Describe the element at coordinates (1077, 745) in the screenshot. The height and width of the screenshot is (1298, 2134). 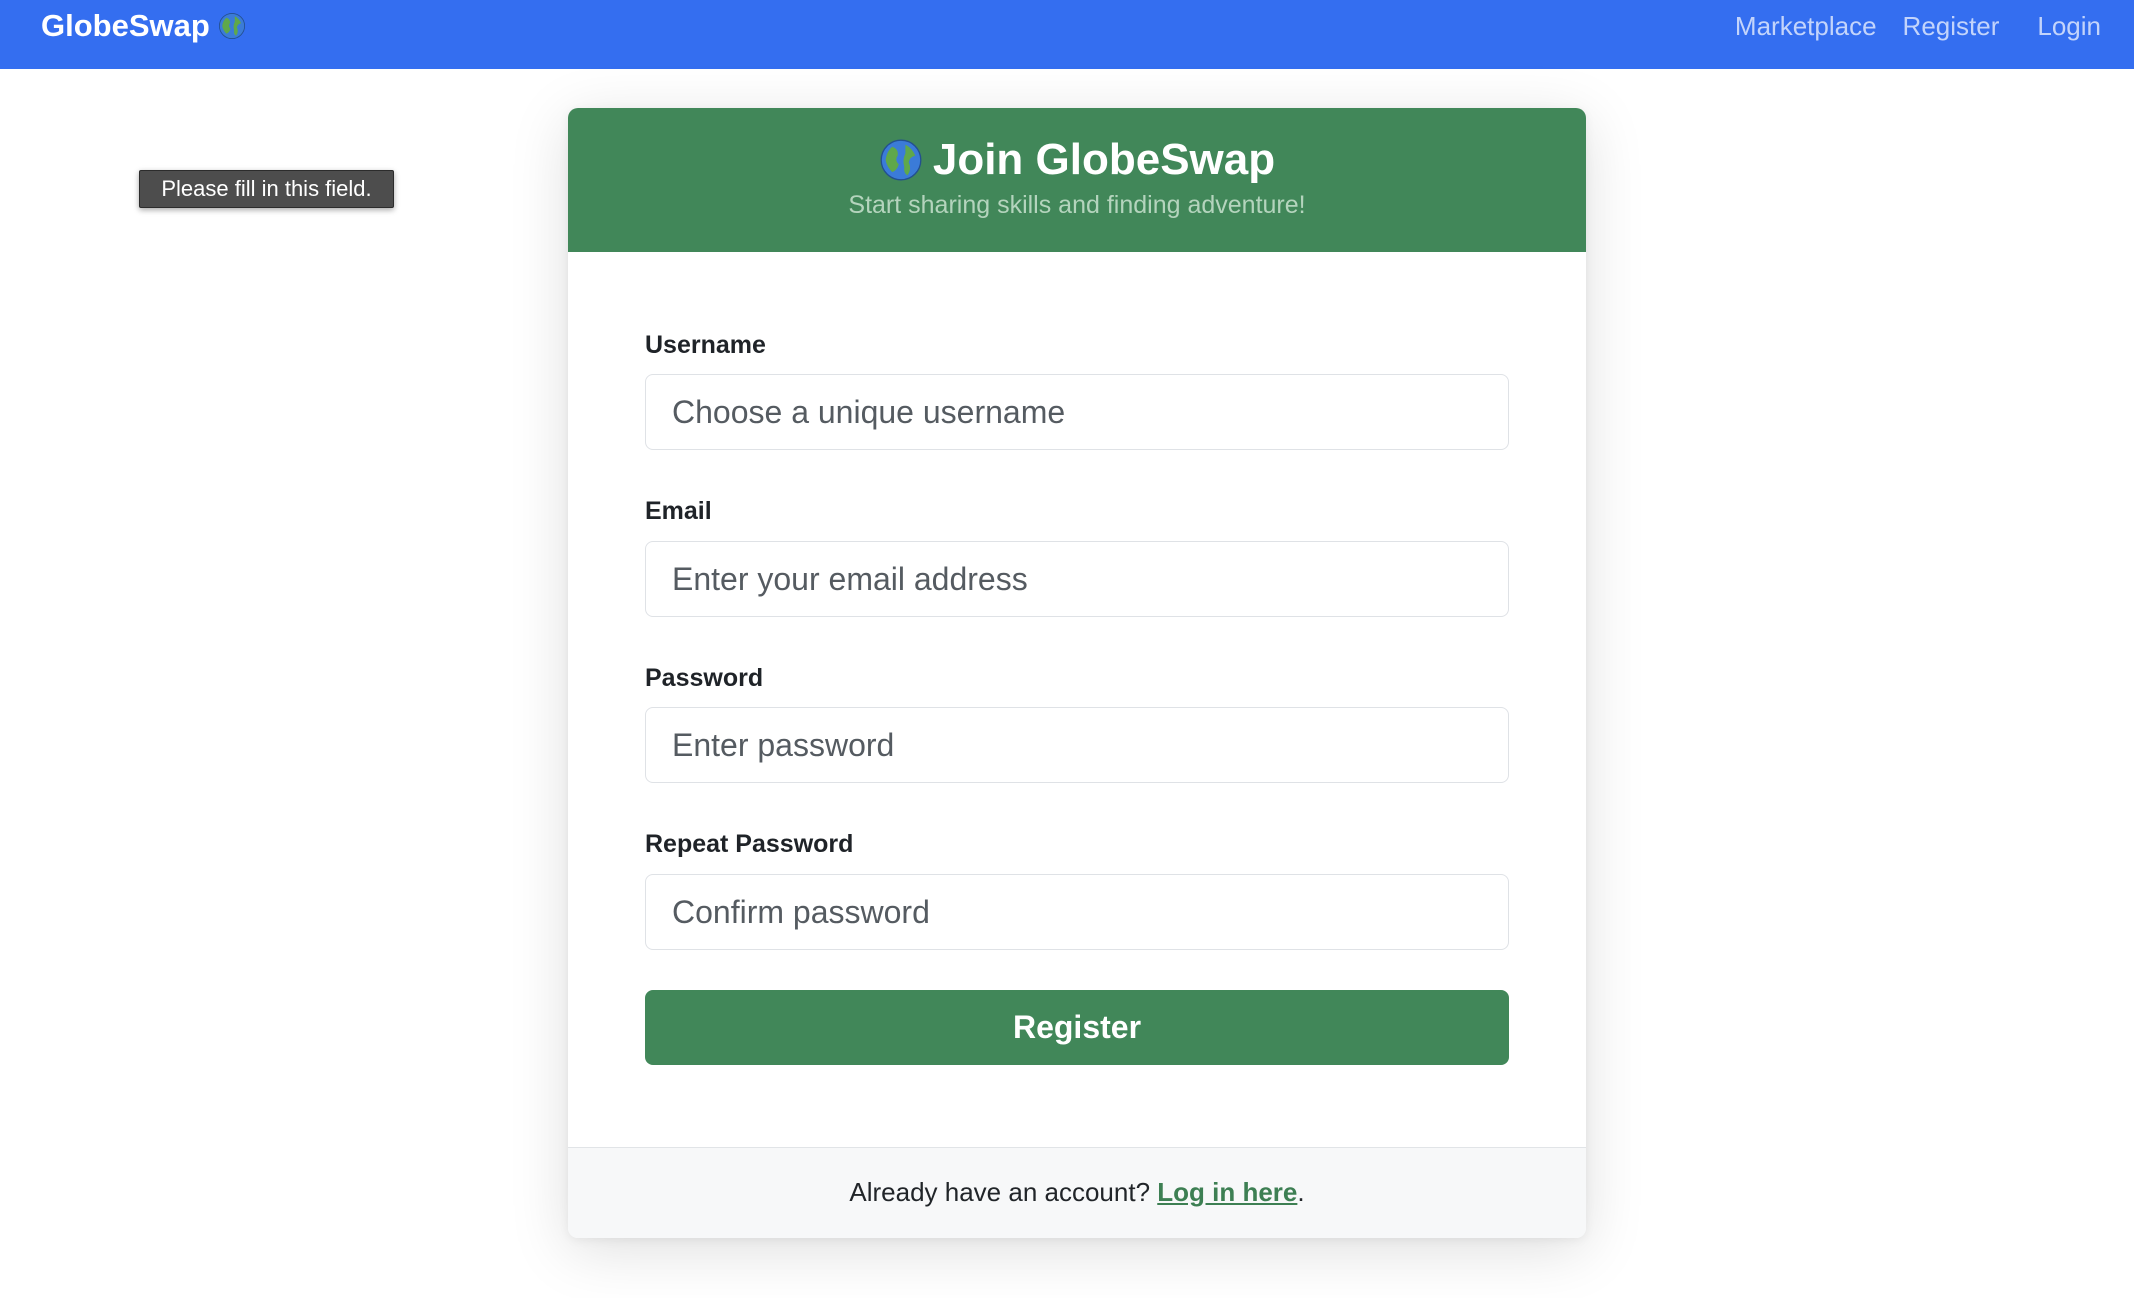
I see `password-input` at that location.